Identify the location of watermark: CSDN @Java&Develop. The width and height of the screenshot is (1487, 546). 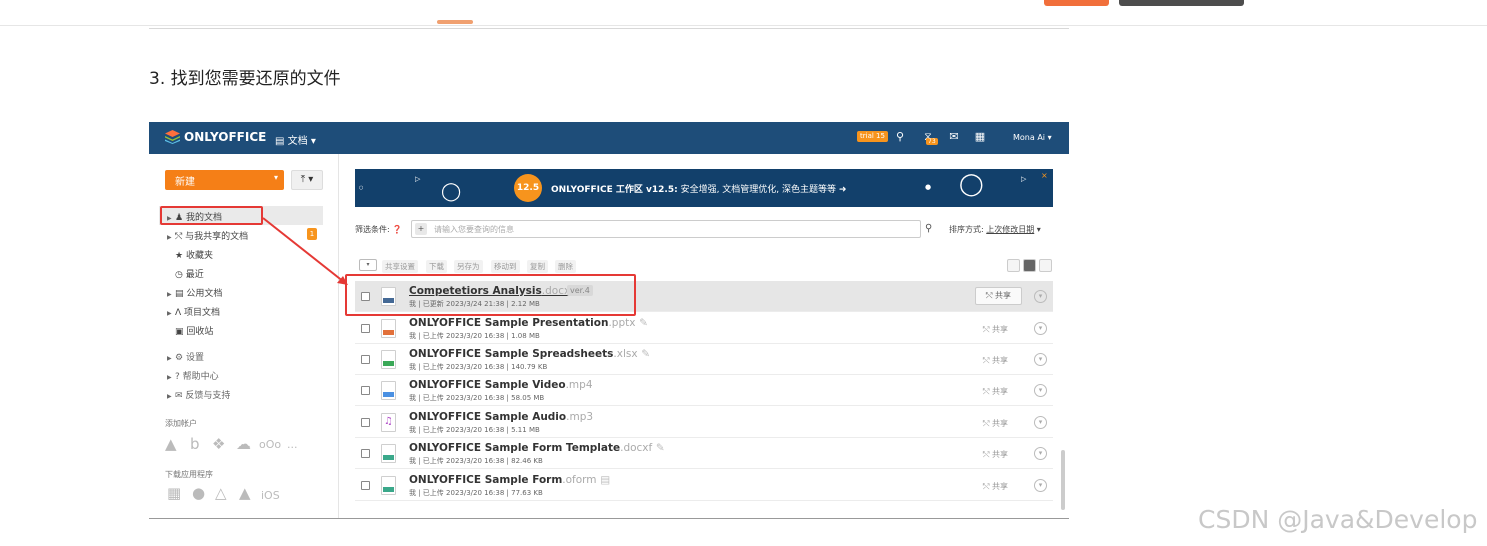
(1338, 519).